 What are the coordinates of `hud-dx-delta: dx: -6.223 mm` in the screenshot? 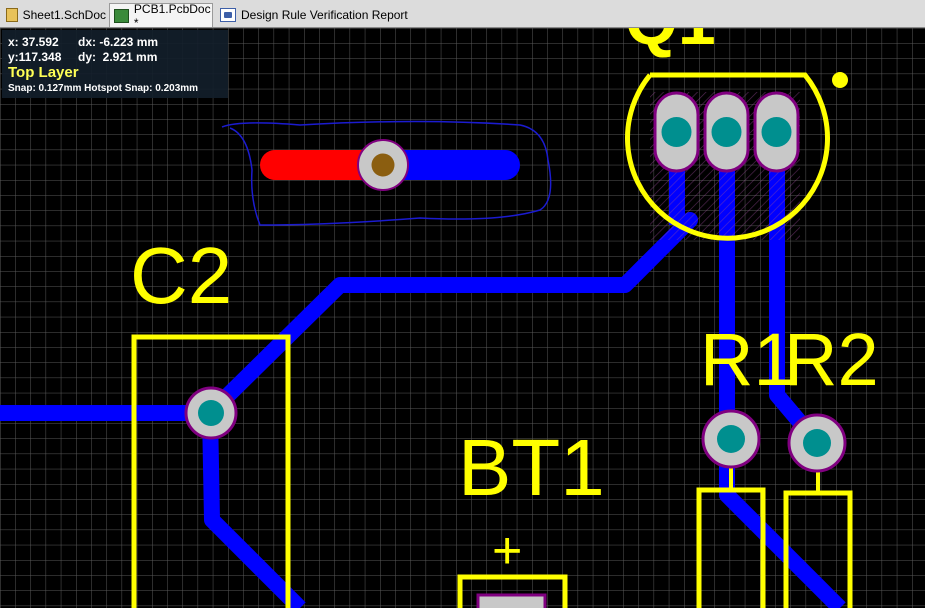 It's located at (118, 42).